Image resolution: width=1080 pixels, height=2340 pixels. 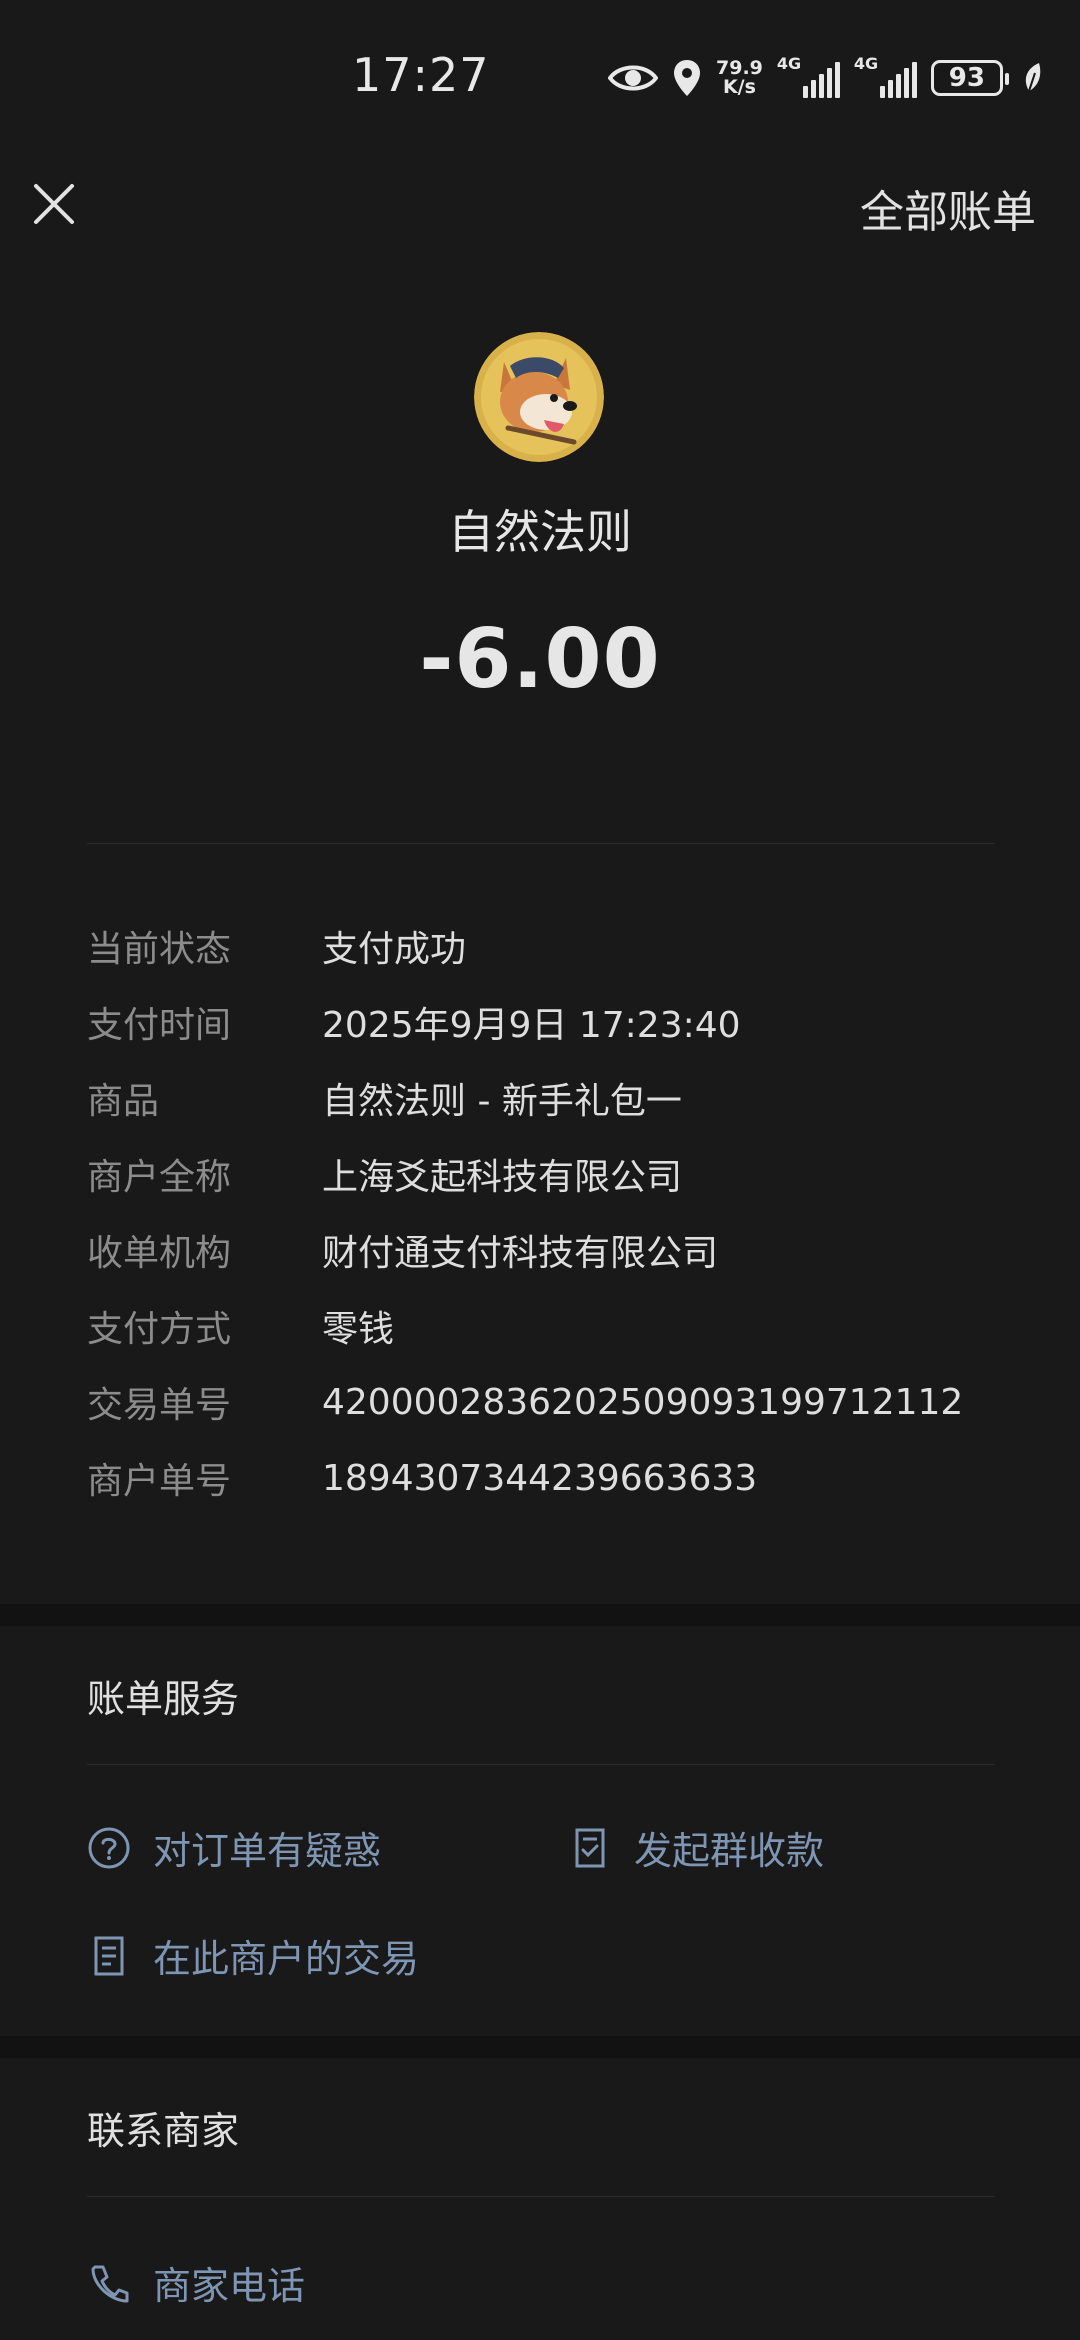 What do you see at coordinates (966, 78) in the screenshot?
I see `battery-level: 93` at bounding box center [966, 78].